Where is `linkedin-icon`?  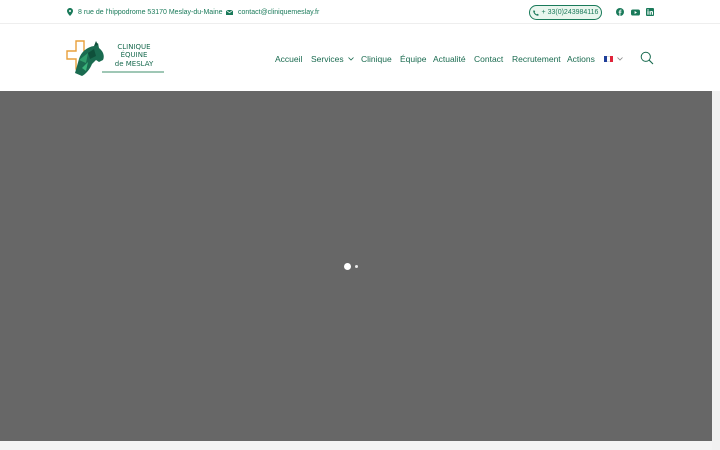 linkedin-icon is located at coordinates (650, 12).